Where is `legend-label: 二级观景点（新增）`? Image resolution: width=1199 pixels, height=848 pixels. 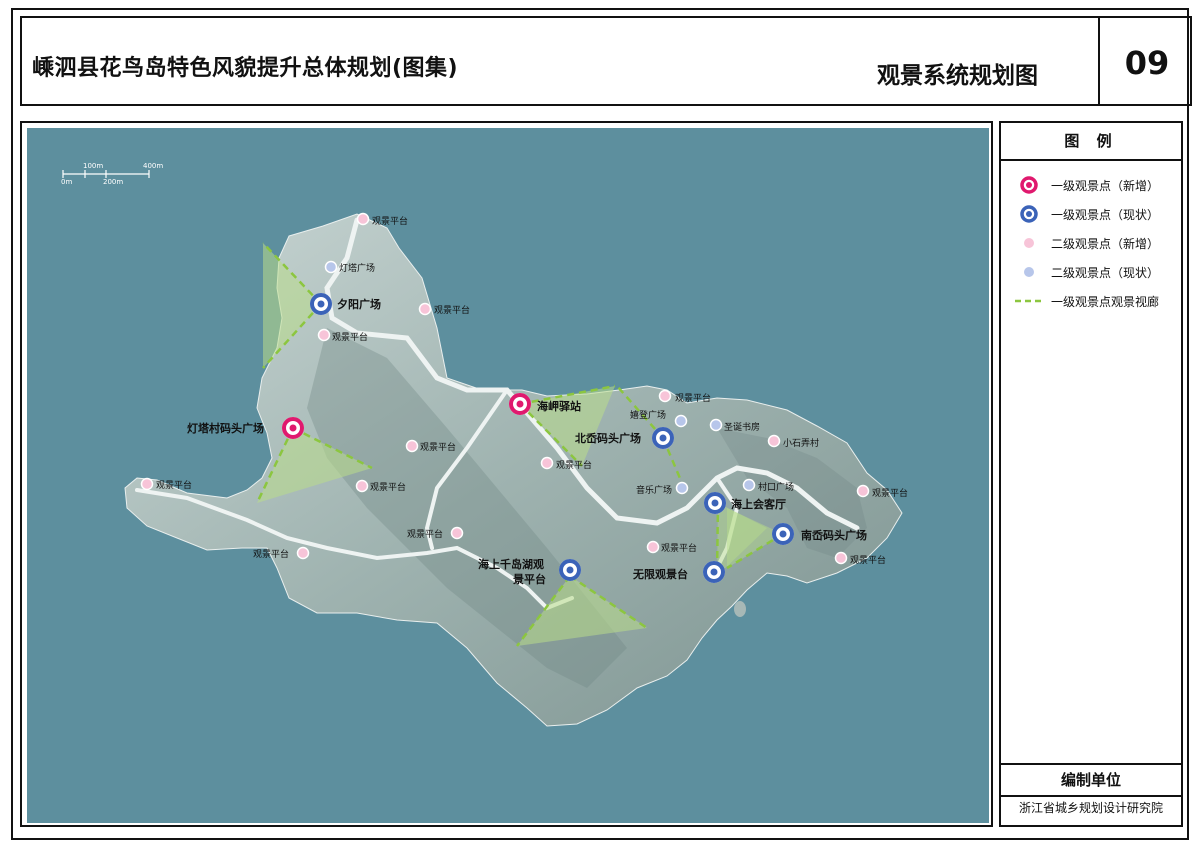
legend-label: 二级观景点（新增） is located at coordinates (1105, 243).